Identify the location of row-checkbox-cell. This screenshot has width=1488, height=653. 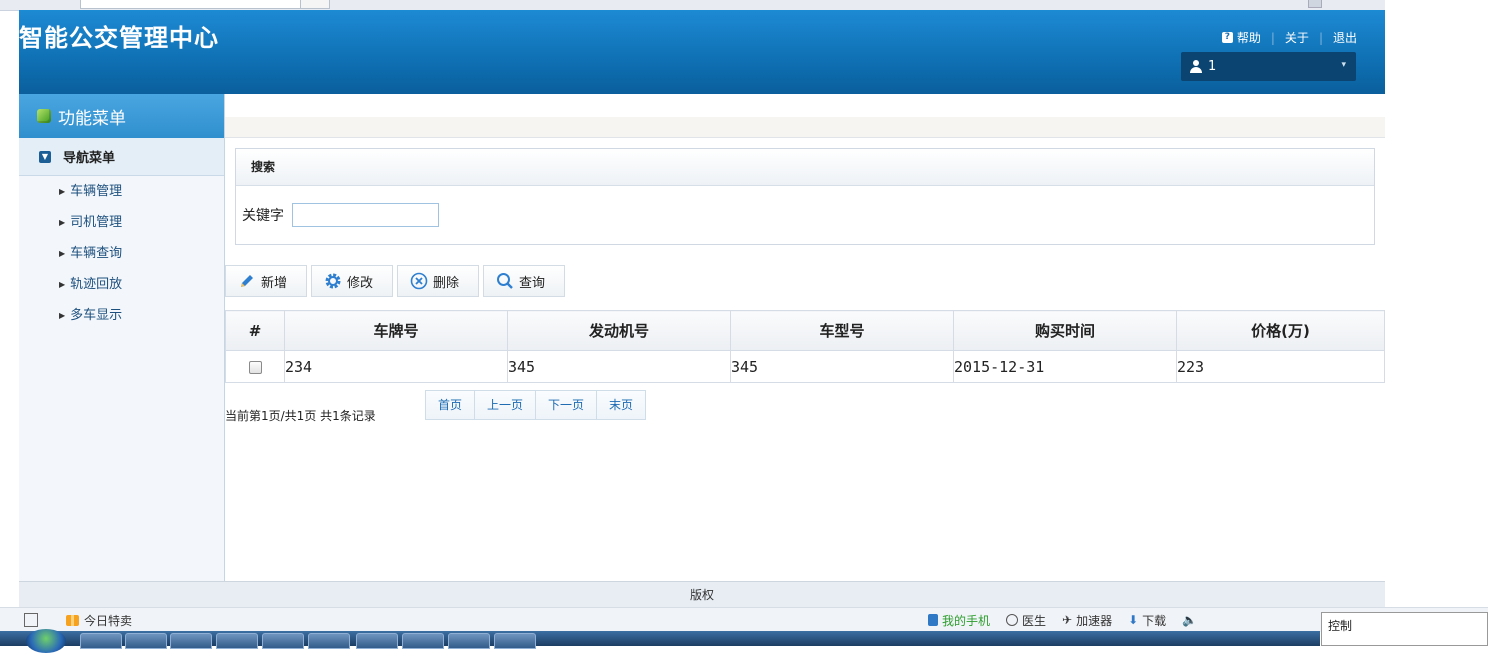
(255, 366).